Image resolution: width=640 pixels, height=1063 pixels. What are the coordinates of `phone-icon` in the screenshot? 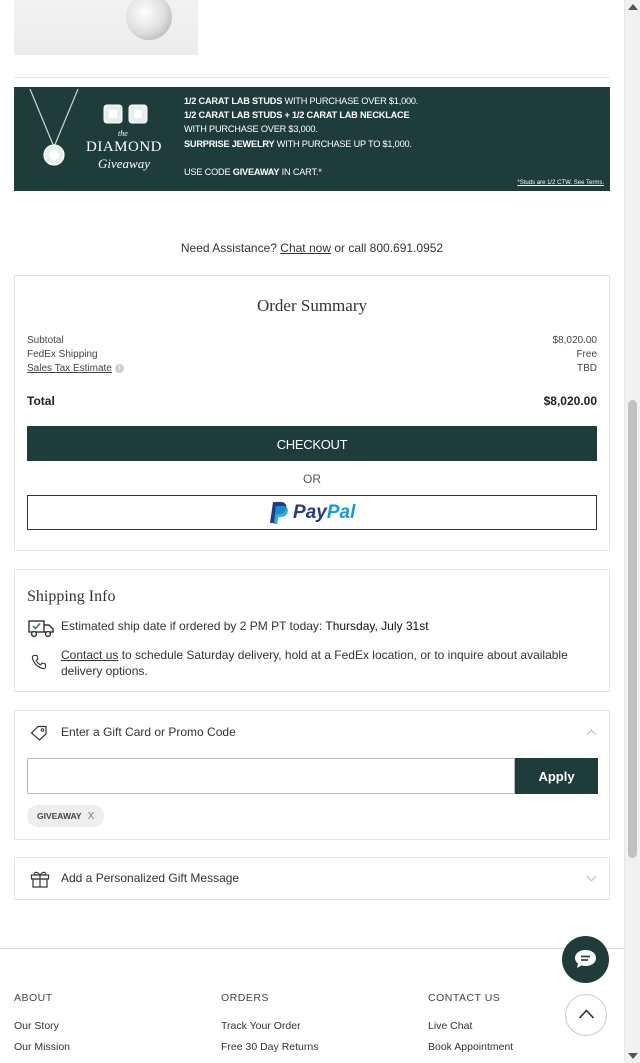 It's located at (39, 662).